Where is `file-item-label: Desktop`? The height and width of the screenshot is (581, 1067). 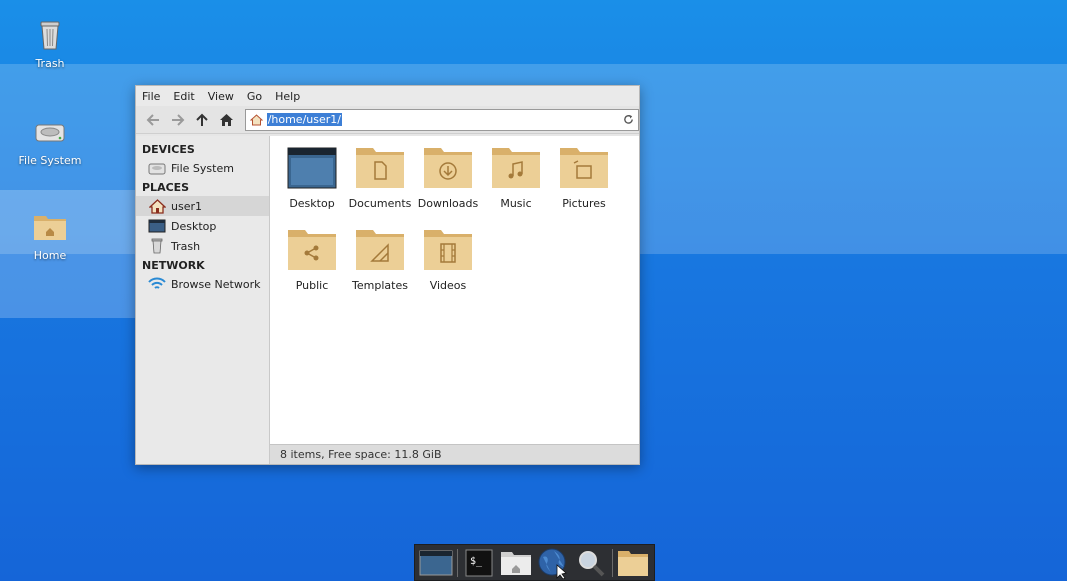
file-item-label: Desktop is located at coordinates (312, 203).